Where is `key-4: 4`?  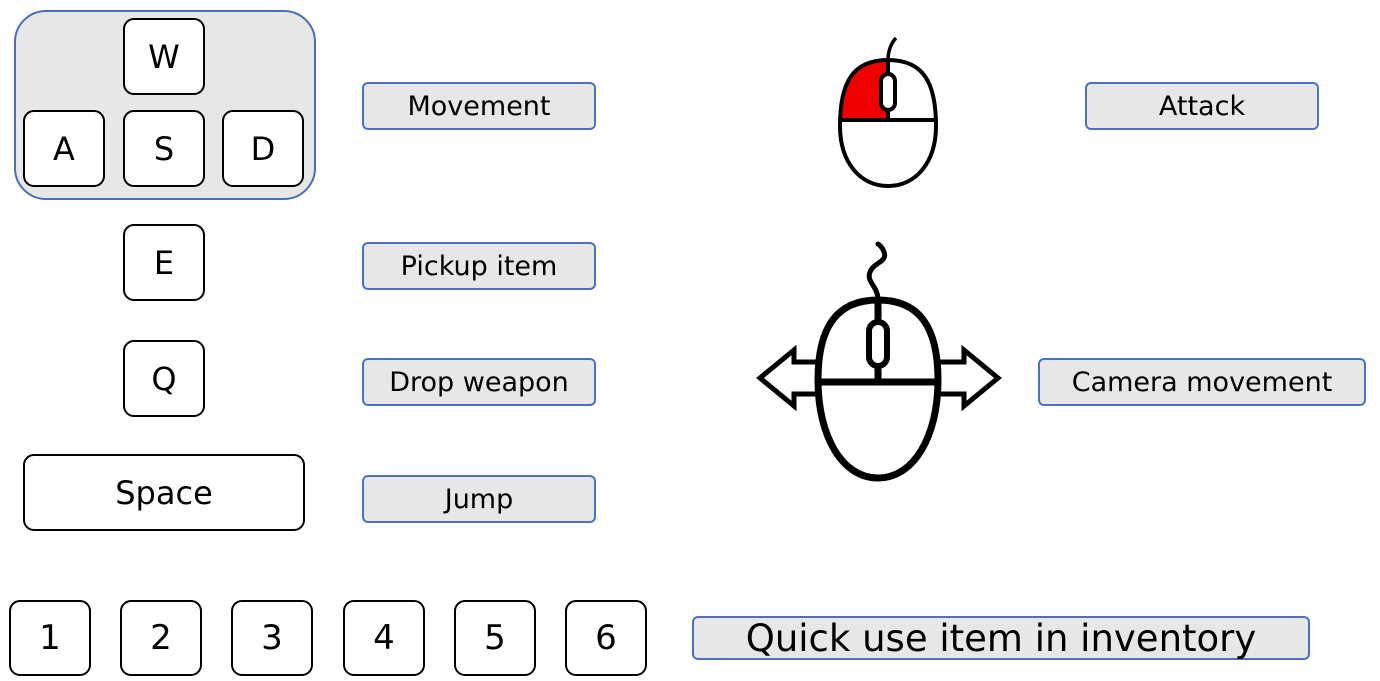
key-4: 4 is located at coordinates (384, 638).